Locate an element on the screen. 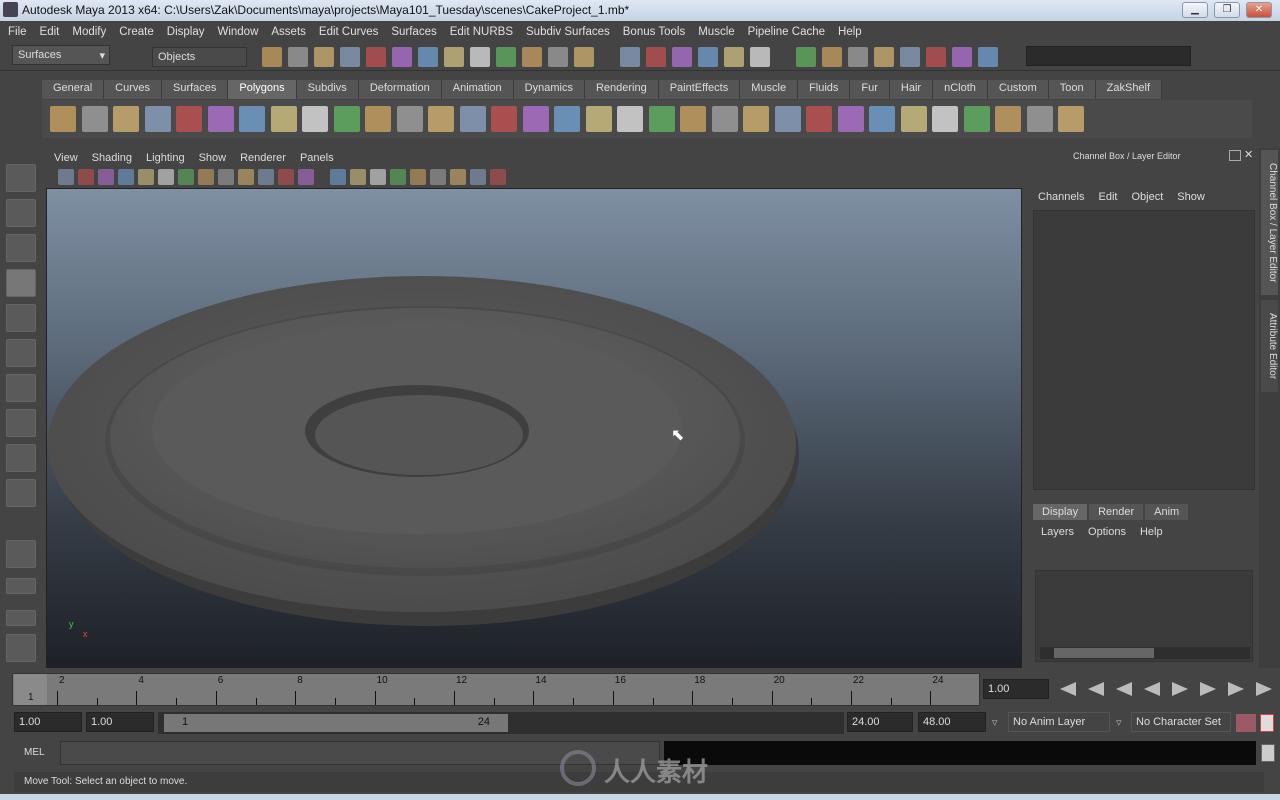  tab-hair: Hair is located at coordinates (911, 89).